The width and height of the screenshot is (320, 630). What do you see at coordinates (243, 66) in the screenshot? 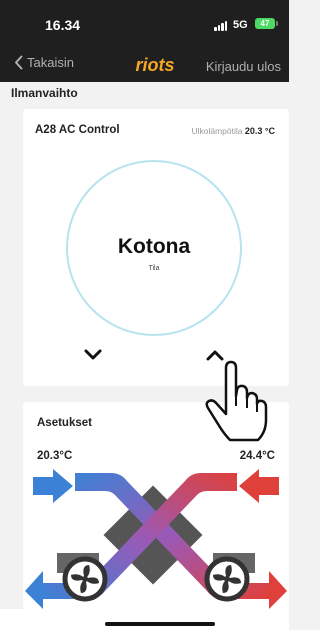
I see `logout-button: Kirjaudu ulos` at bounding box center [243, 66].